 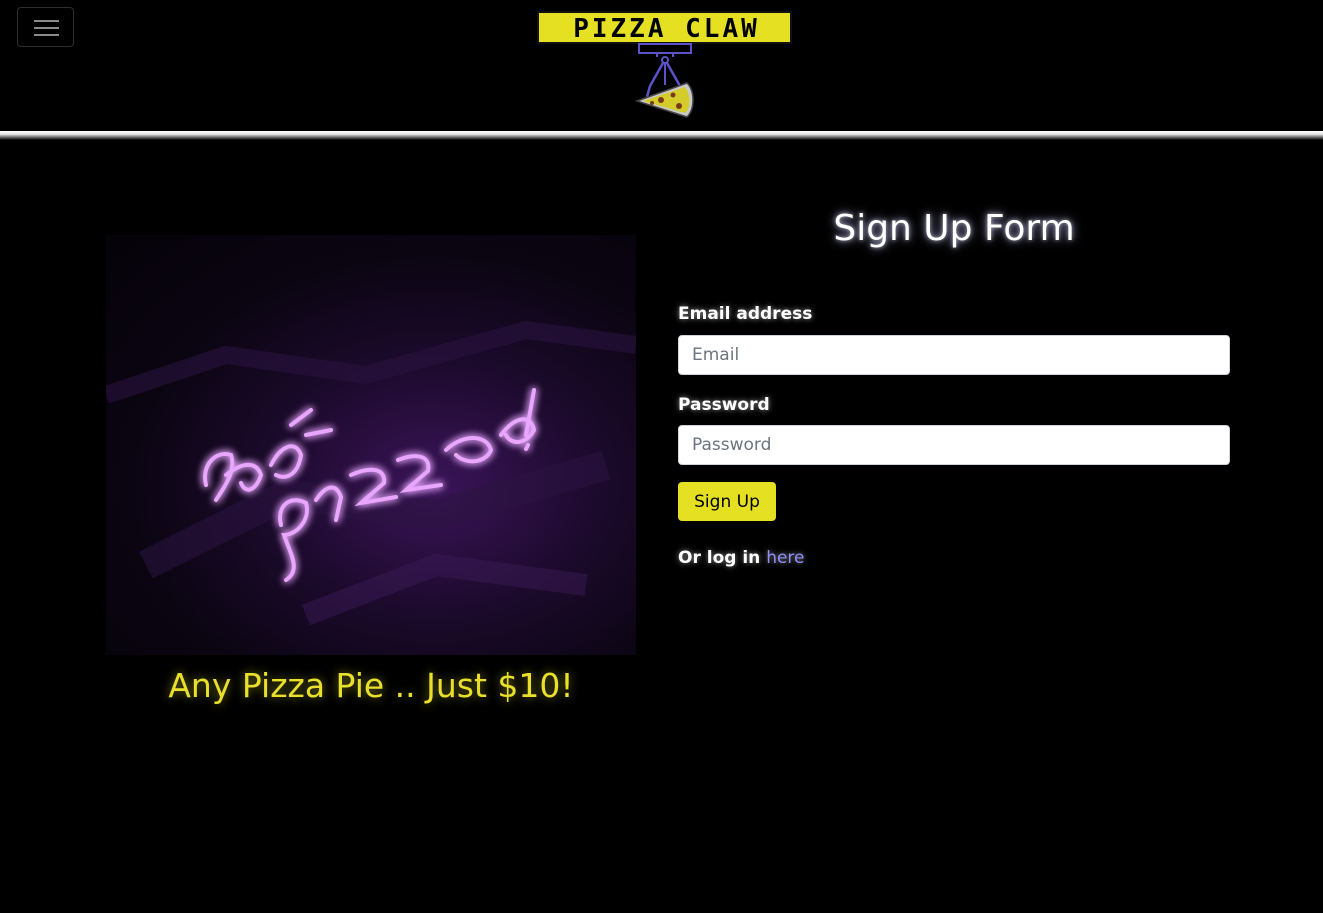 What do you see at coordinates (661, 135) in the screenshot?
I see `header-divider` at bounding box center [661, 135].